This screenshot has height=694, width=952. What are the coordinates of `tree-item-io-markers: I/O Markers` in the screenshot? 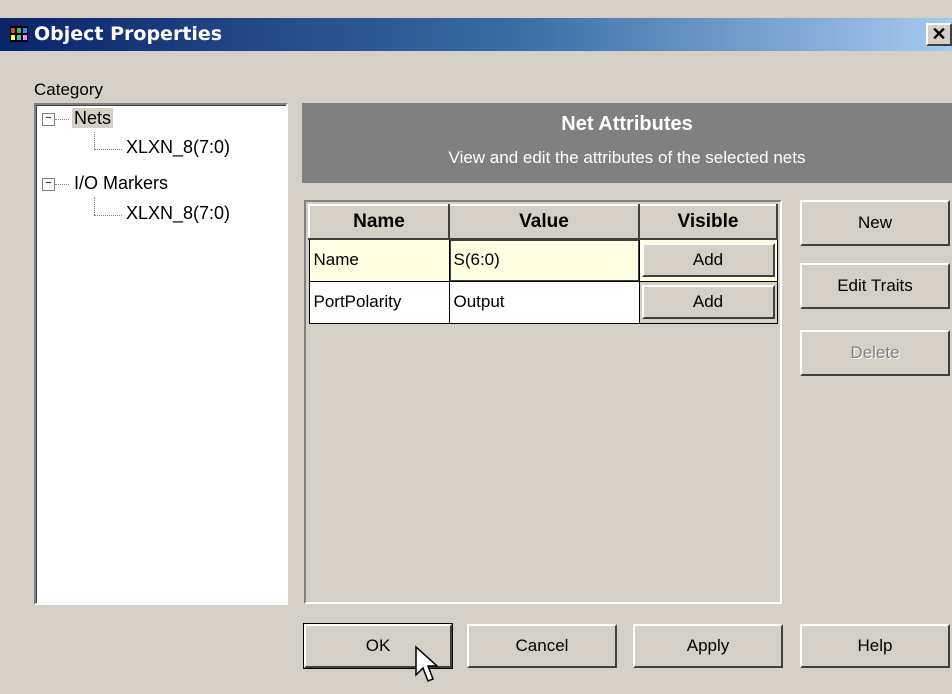 It's located at (121, 183).